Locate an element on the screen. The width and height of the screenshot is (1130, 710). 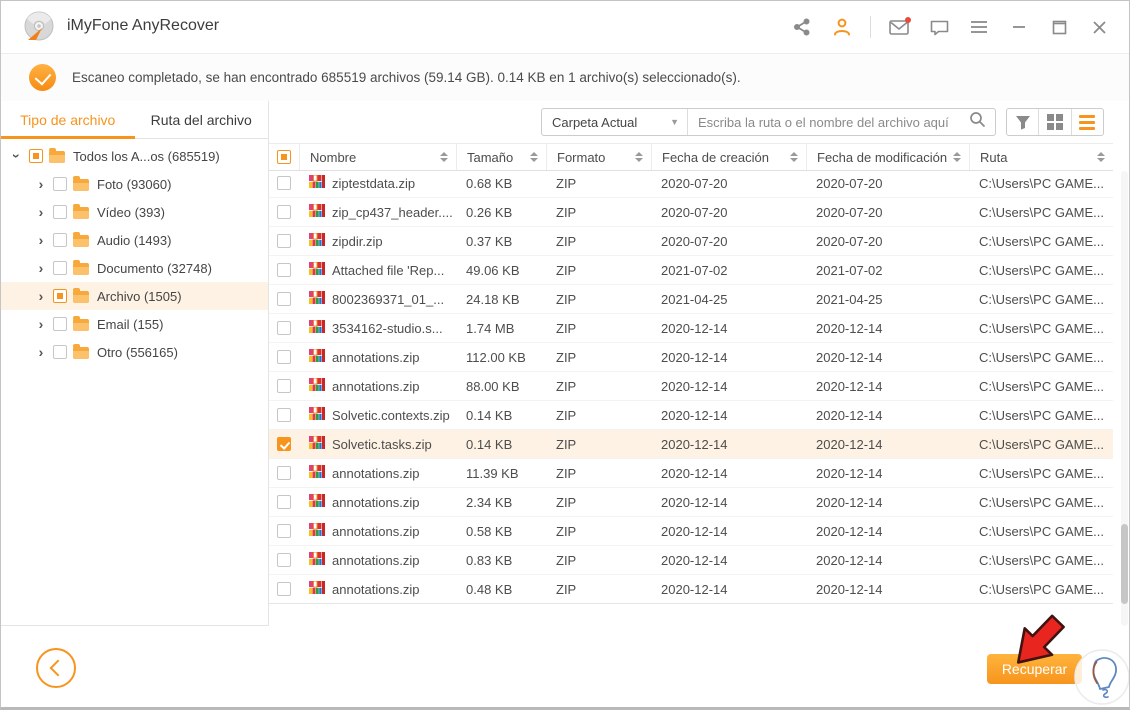
tree-item-3: › Audio (1493) is located at coordinates (134, 240).